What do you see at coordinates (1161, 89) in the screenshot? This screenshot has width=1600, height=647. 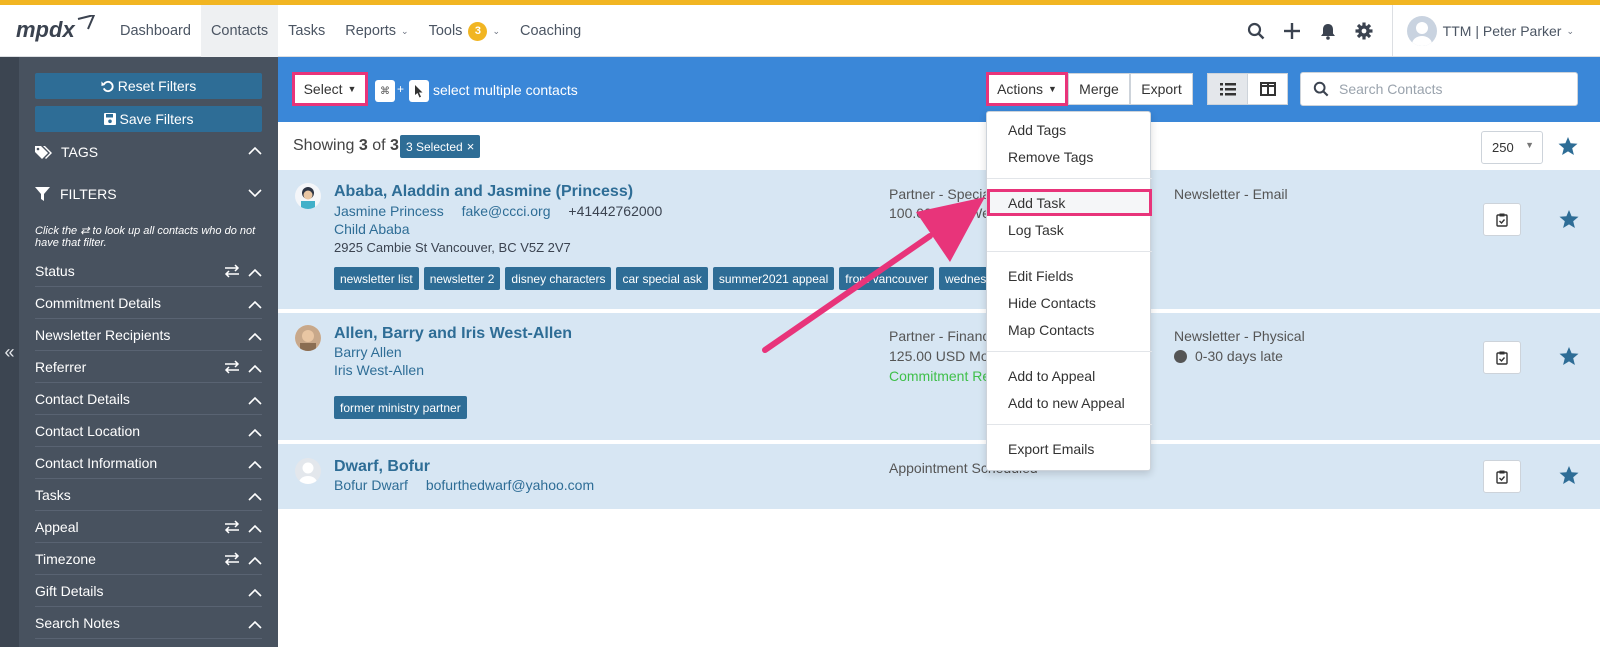 I see `export-button: Export` at bounding box center [1161, 89].